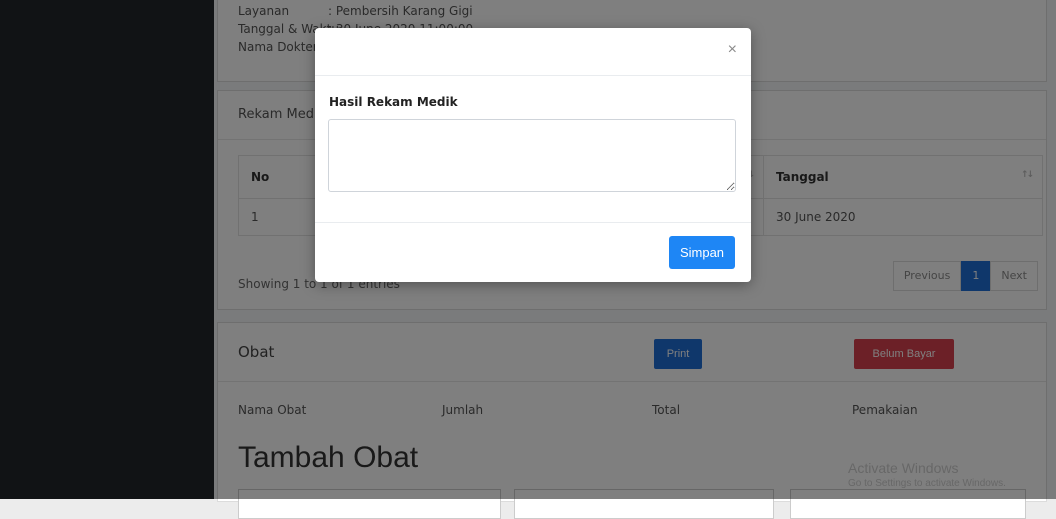 This screenshot has height=519, width=1056. What do you see at coordinates (393, 102) in the screenshot?
I see `hasil-rekam-medik-label: Hasil Rekam Medik` at bounding box center [393, 102].